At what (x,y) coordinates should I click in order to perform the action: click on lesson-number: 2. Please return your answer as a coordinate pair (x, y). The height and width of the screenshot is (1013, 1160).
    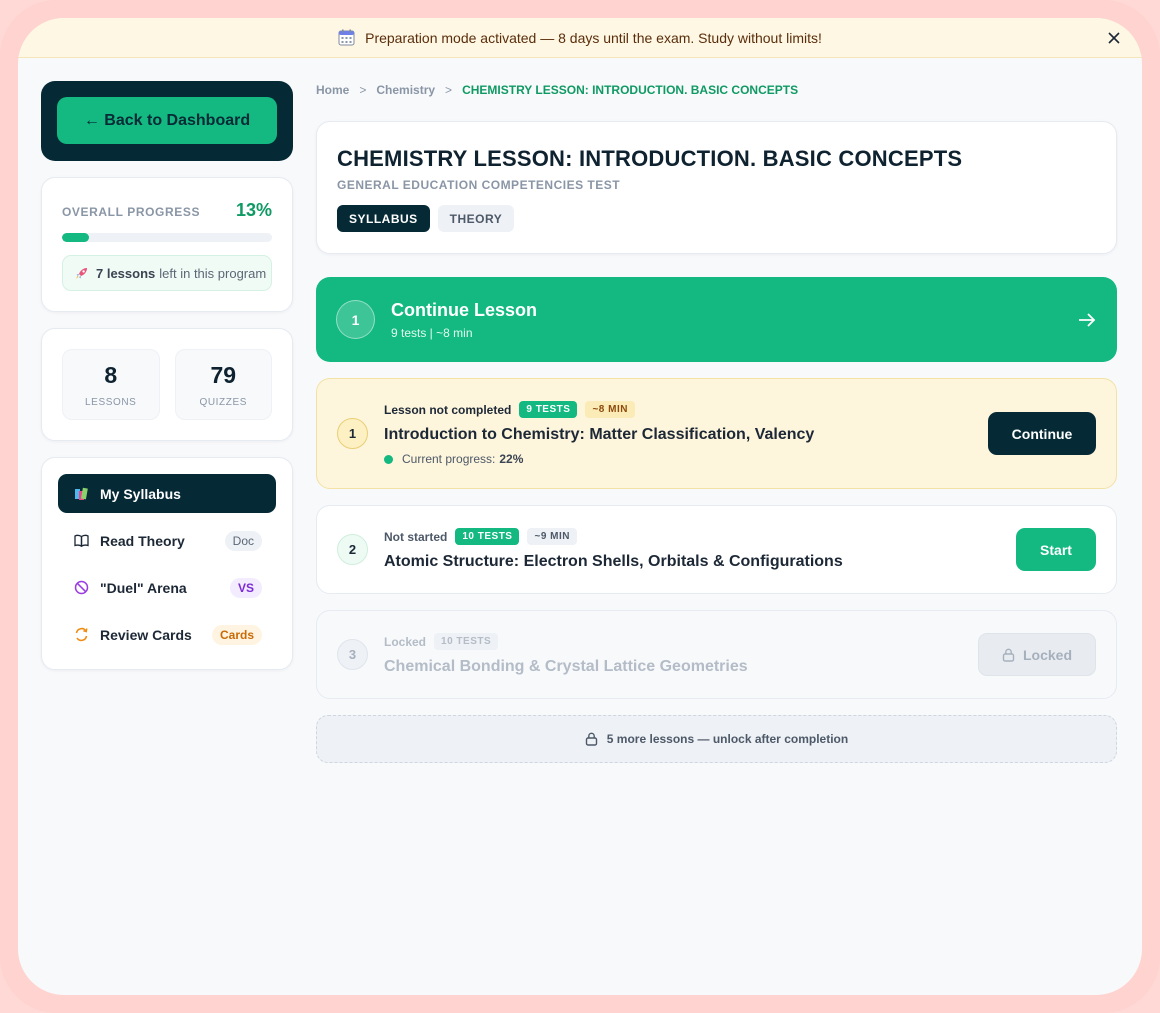
    Looking at the image, I should click on (352, 549).